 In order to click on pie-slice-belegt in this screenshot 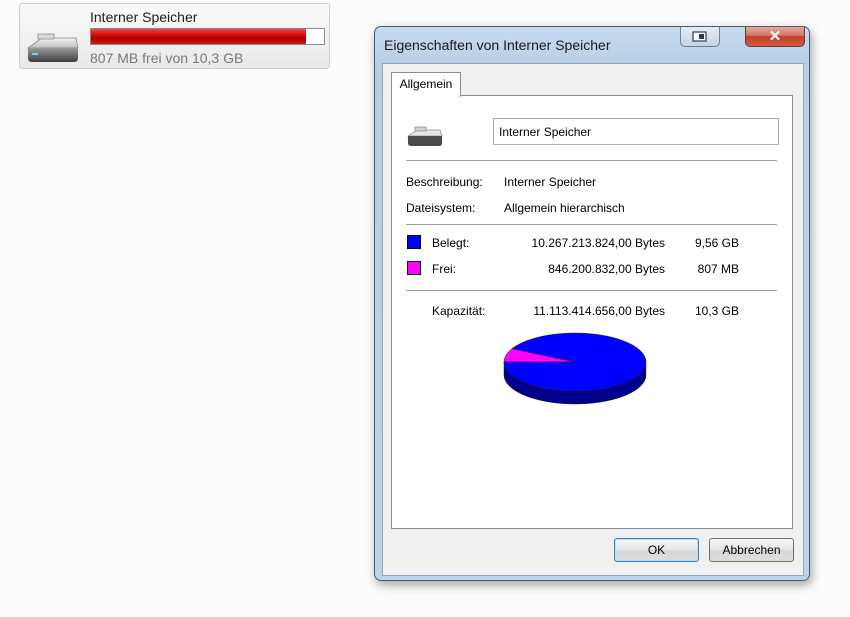, I will do `click(575, 362)`.